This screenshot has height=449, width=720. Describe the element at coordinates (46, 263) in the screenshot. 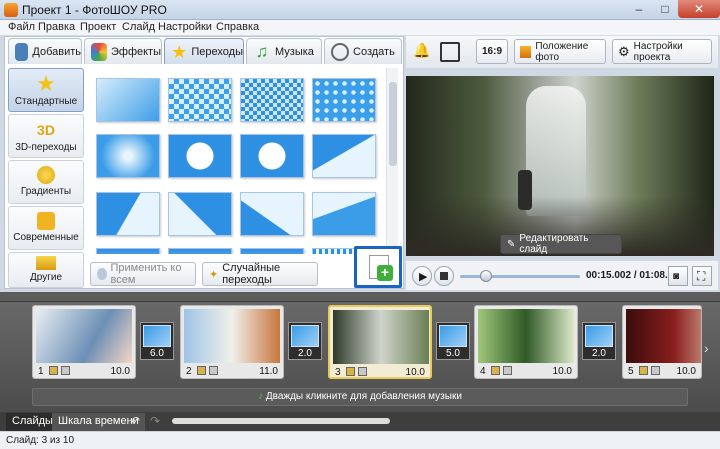

I see `box-icon` at that location.